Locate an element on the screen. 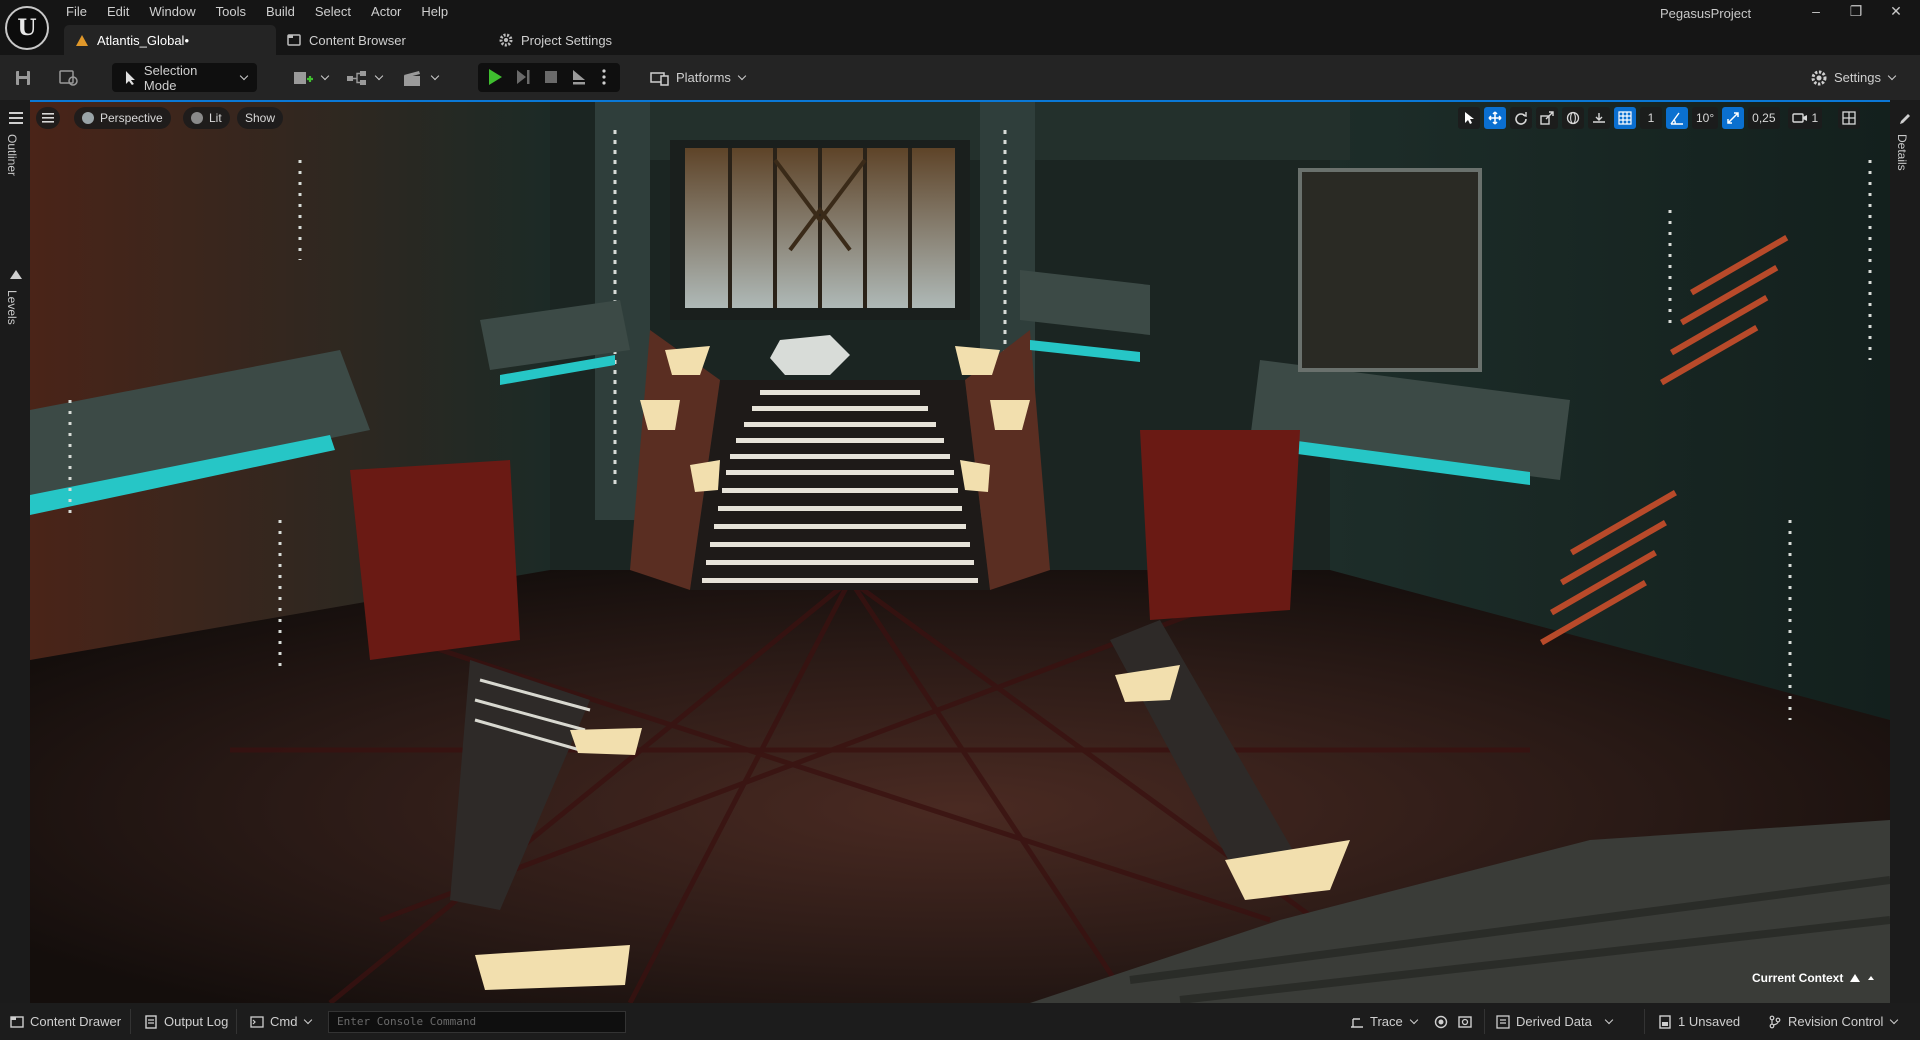 The image size is (1920, 1040). output-log-icon is located at coordinates (151, 1021).